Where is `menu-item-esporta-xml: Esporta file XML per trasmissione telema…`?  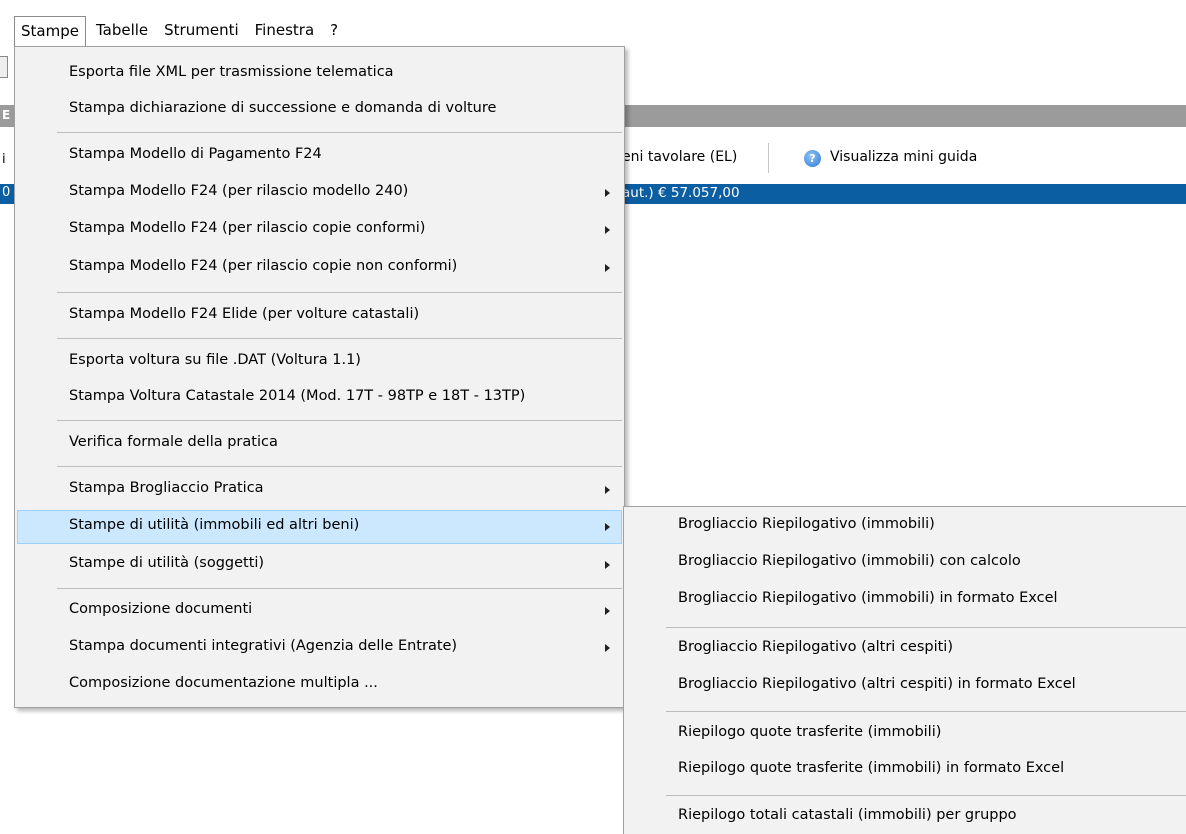
menu-item-esporta-xml: Esporta file XML per trasmissione telema… is located at coordinates (319, 74).